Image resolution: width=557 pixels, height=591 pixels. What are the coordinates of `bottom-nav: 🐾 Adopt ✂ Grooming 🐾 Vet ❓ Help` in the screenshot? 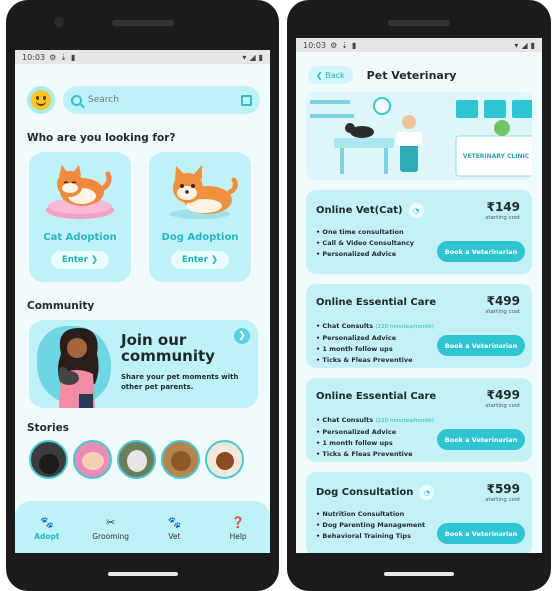 It's located at (142, 527).